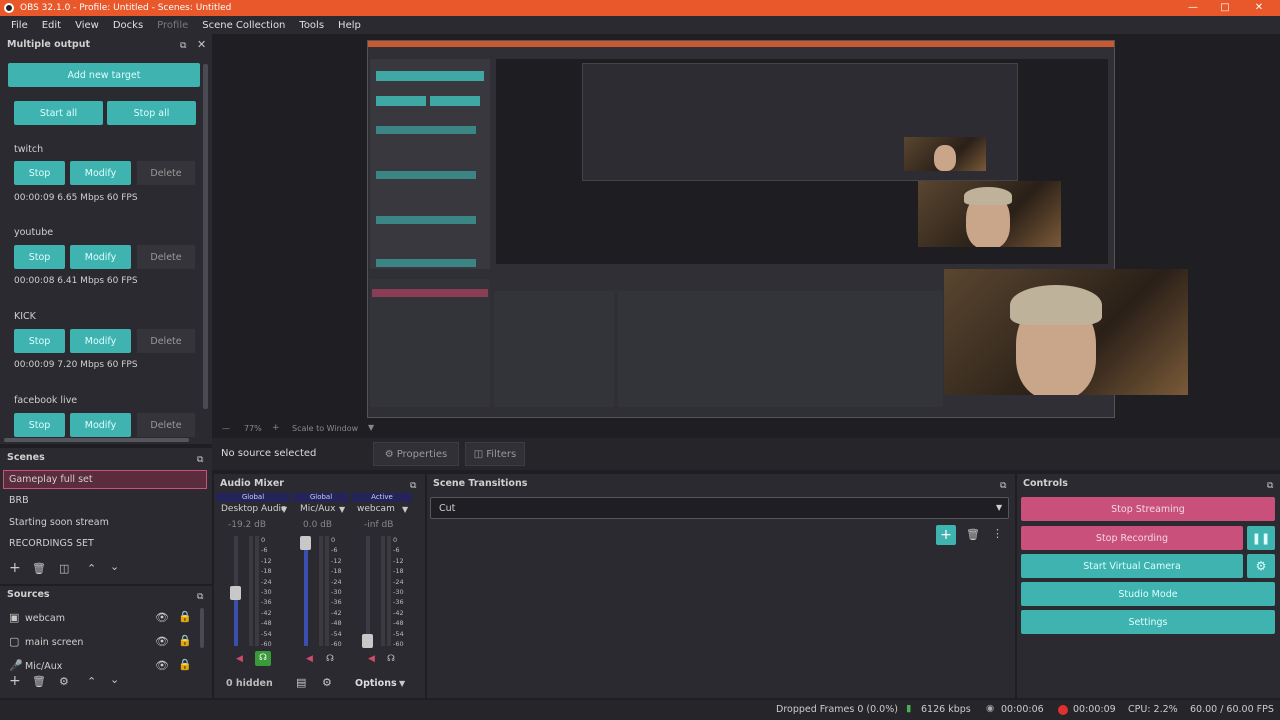 The image size is (1280, 720). What do you see at coordinates (243, 25) in the screenshot?
I see `menu-scene-collection: Scene Collection` at bounding box center [243, 25].